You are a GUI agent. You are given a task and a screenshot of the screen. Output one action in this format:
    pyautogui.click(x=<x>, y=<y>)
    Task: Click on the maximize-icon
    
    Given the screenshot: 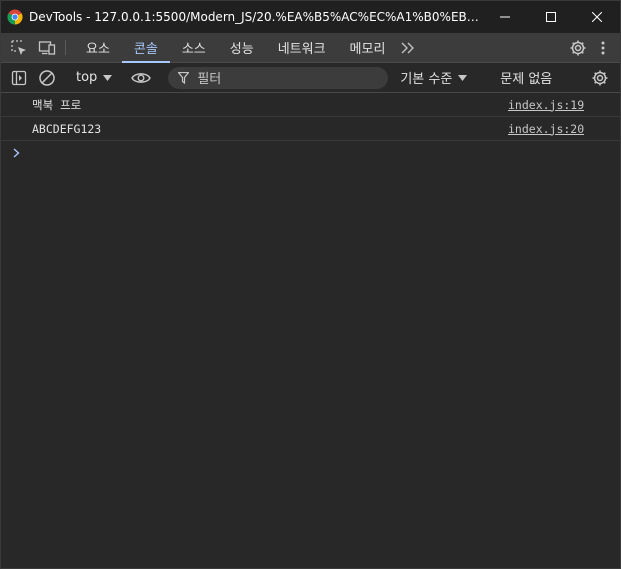 What is the action you would take?
    pyautogui.click(x=551, y=17)
    